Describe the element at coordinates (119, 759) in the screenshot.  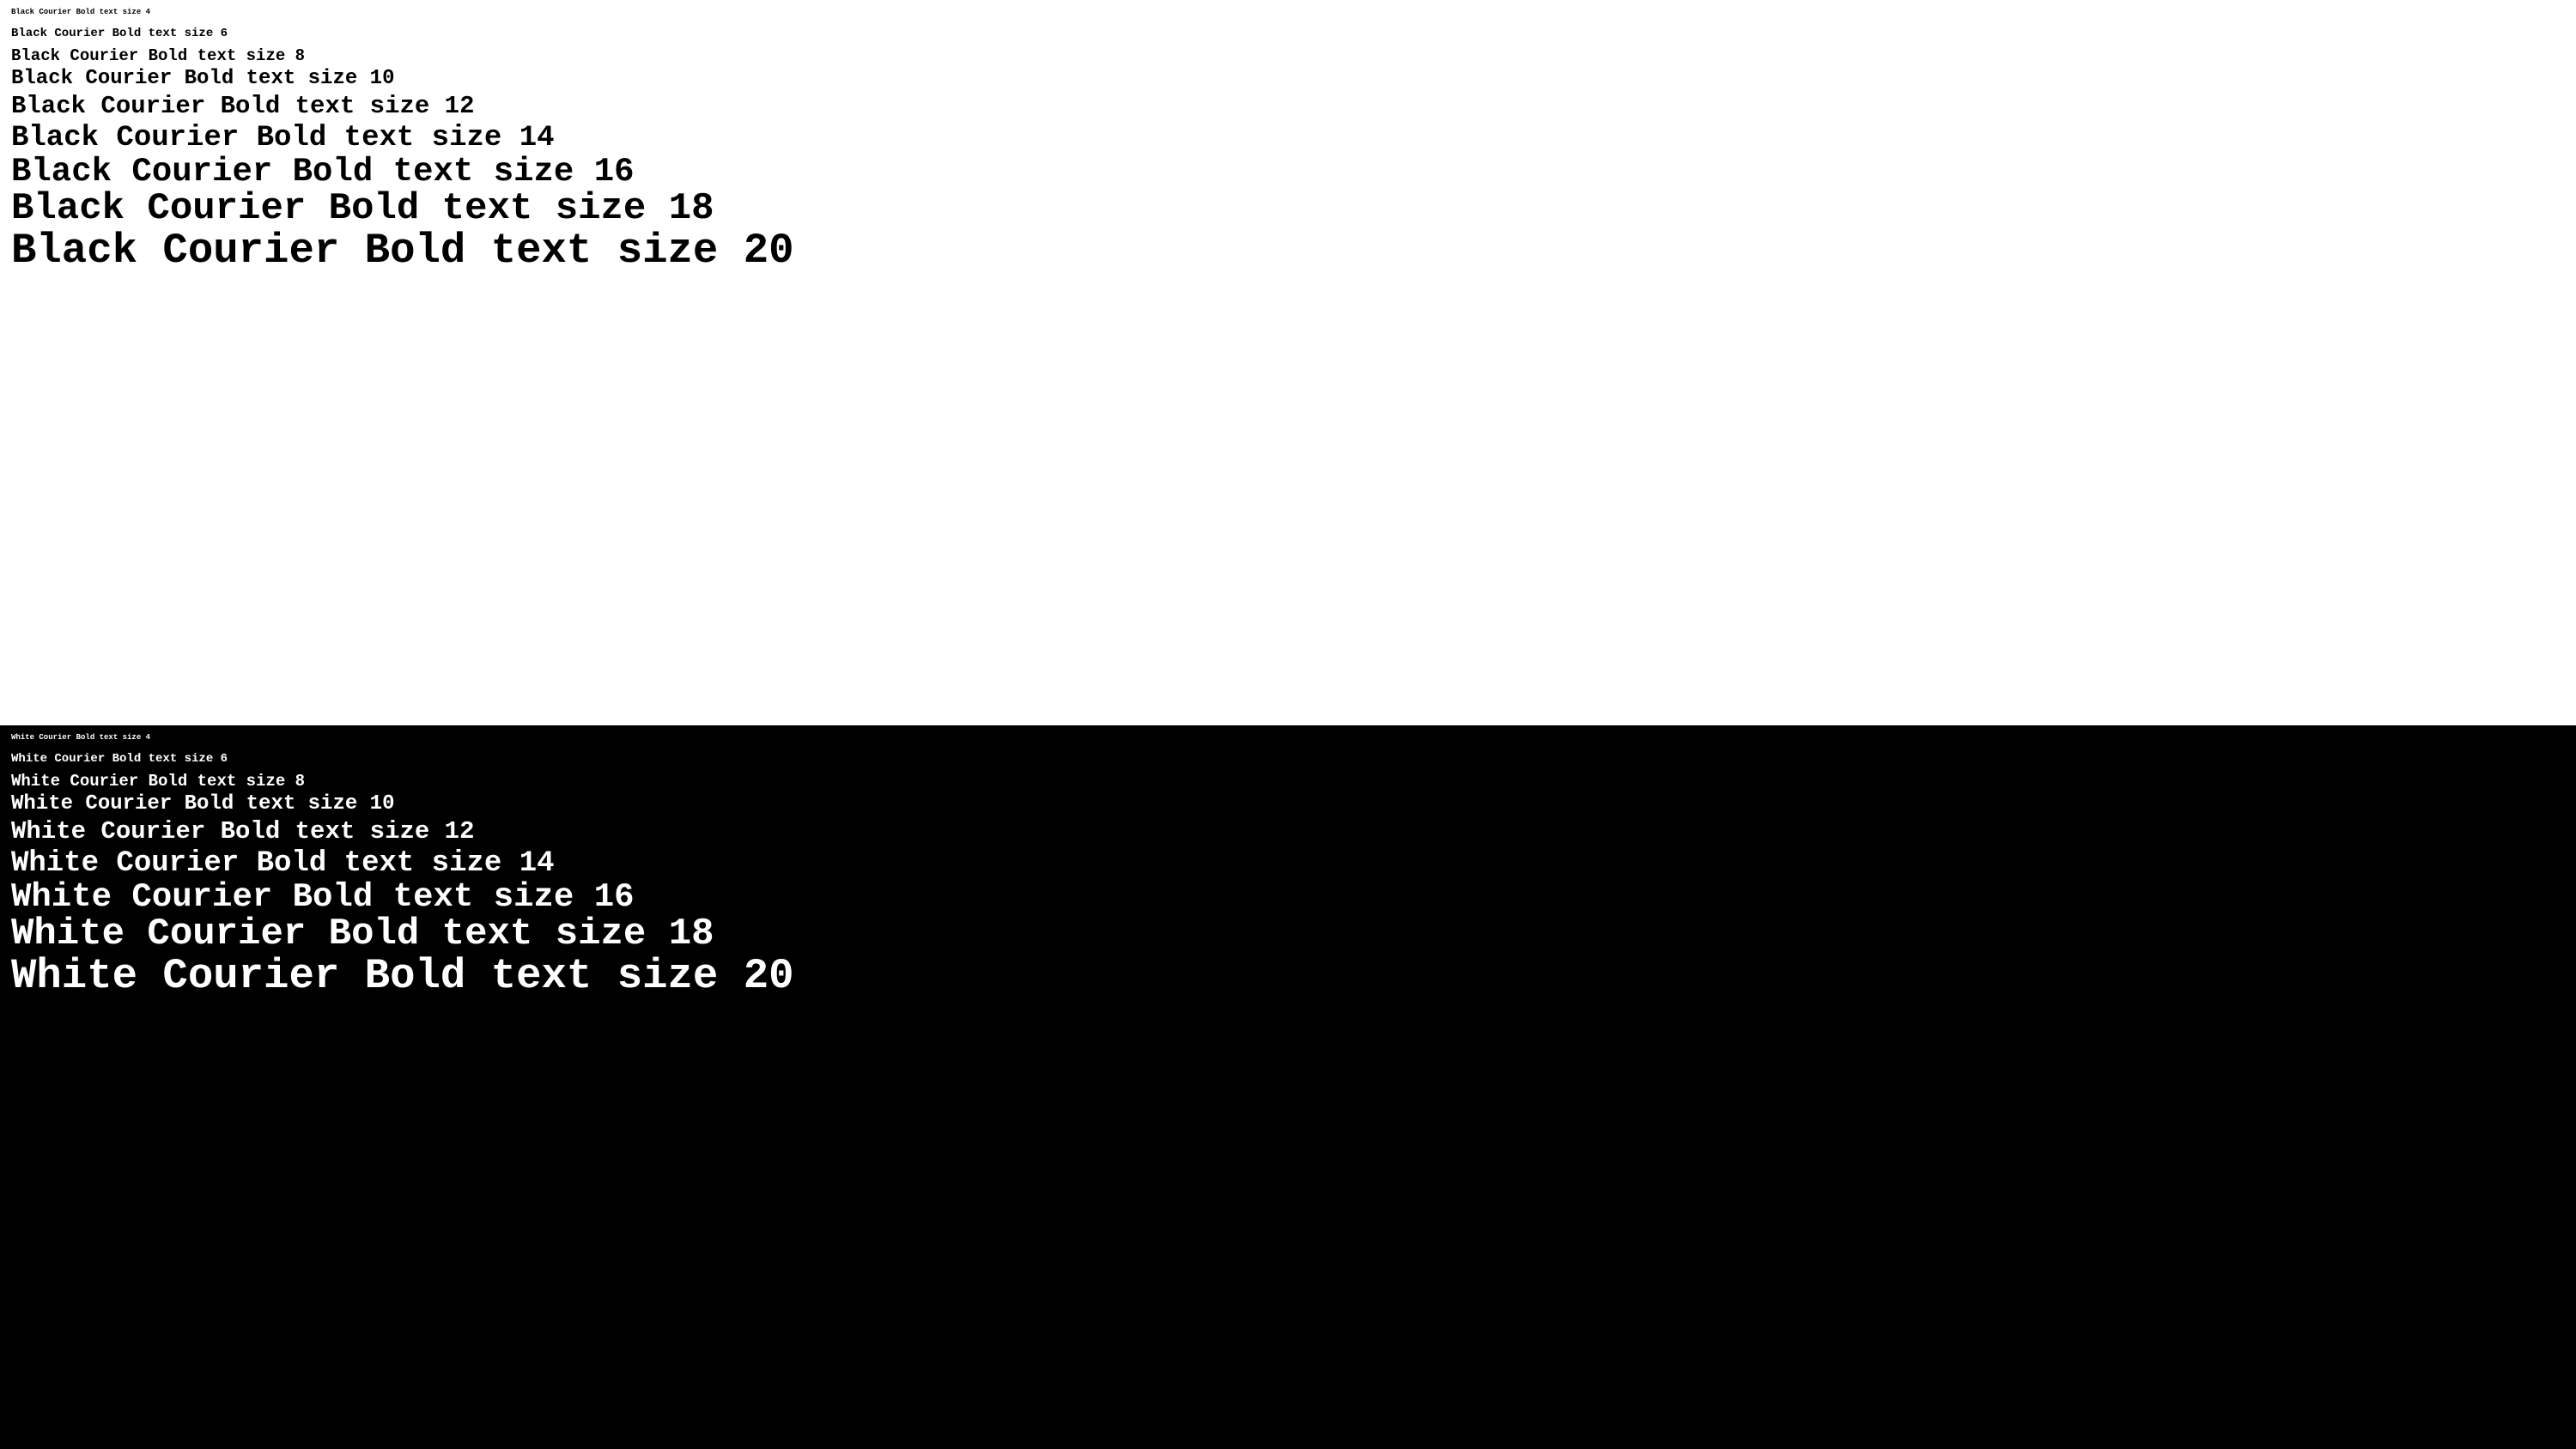
I see `specimen-line-white-size-6: White Courier Bold text size 6` at that location.